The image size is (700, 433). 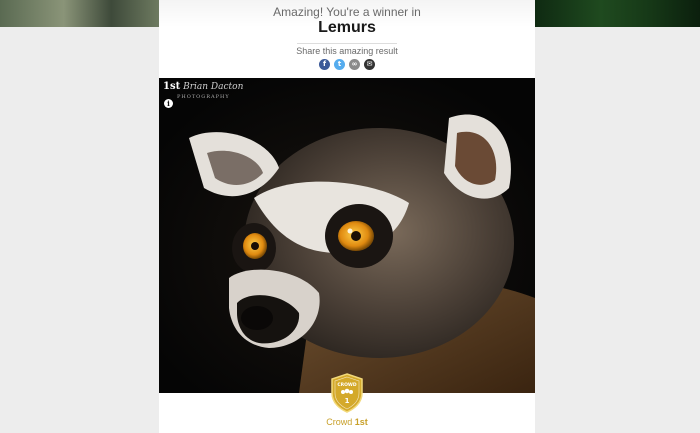 I want to click on badge-number: 1, so click(x=347, y=401).